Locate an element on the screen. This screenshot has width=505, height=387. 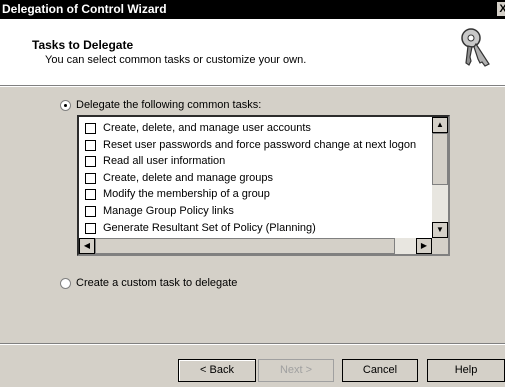
task-list-item: Create, delete and manage groups is located at coordinates (257, 179).